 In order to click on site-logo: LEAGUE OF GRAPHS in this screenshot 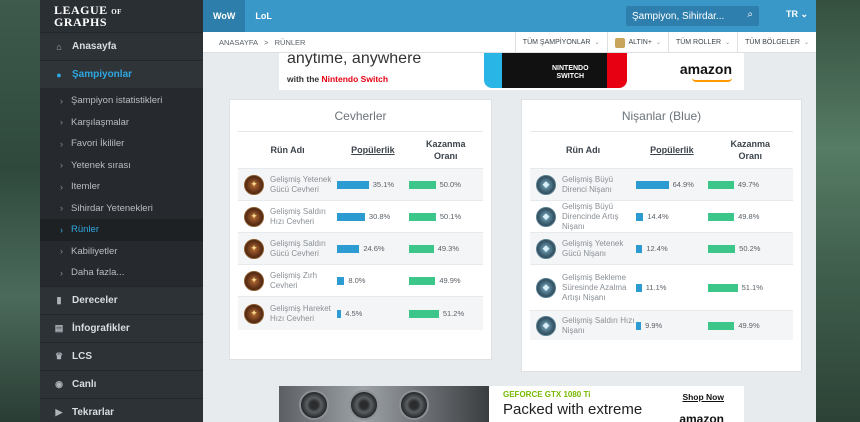, I will do `click(121, 16)`.